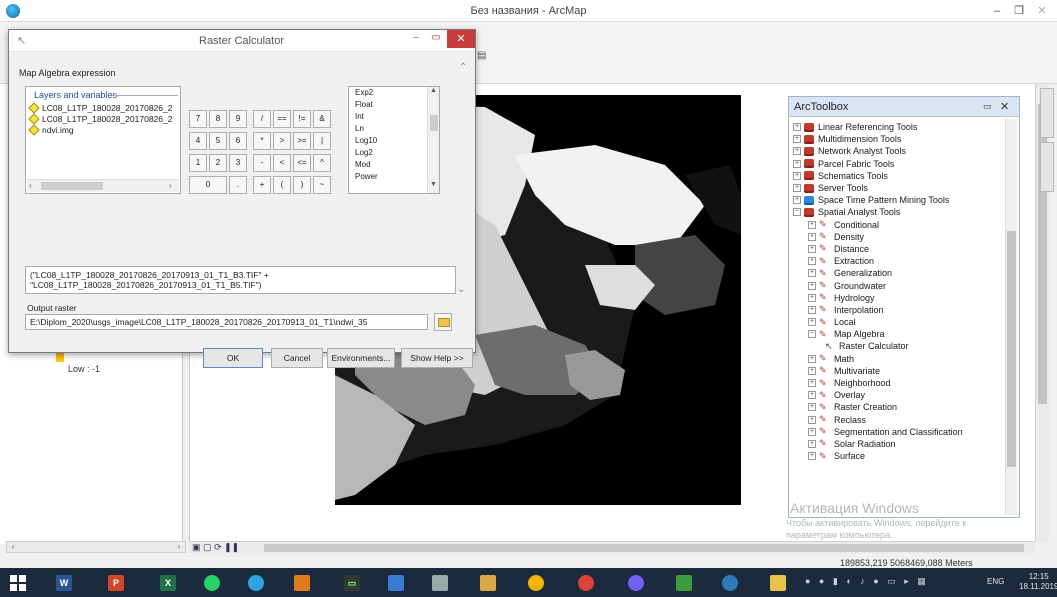 Image resolution: width=1057 pixels, height=597 pixels. I want to click on collapse-icon: −, so click(797, 212).